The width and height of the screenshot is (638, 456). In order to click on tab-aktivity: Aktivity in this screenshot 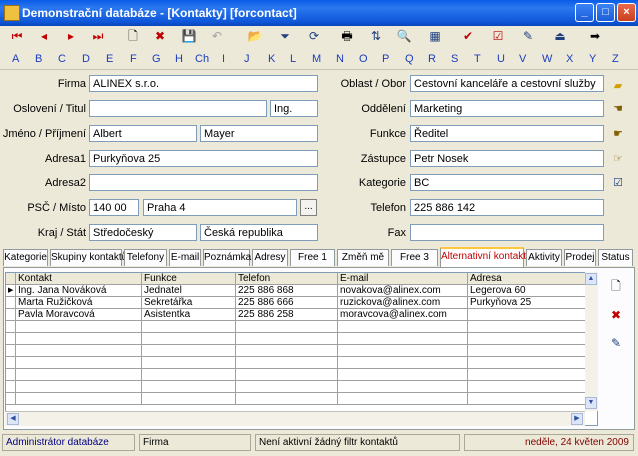, I will do `click(544, 257)`.